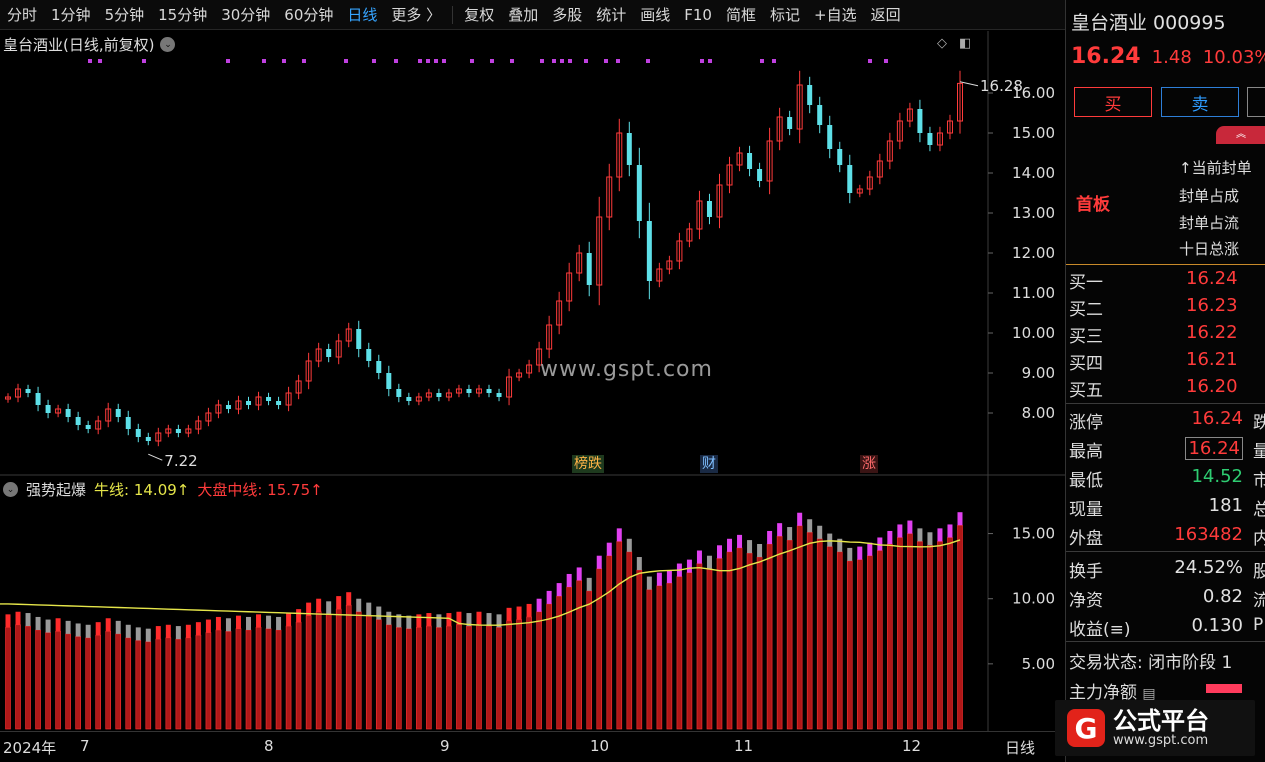  I want to click on event-tag-finance: 财, so click(709, 464).